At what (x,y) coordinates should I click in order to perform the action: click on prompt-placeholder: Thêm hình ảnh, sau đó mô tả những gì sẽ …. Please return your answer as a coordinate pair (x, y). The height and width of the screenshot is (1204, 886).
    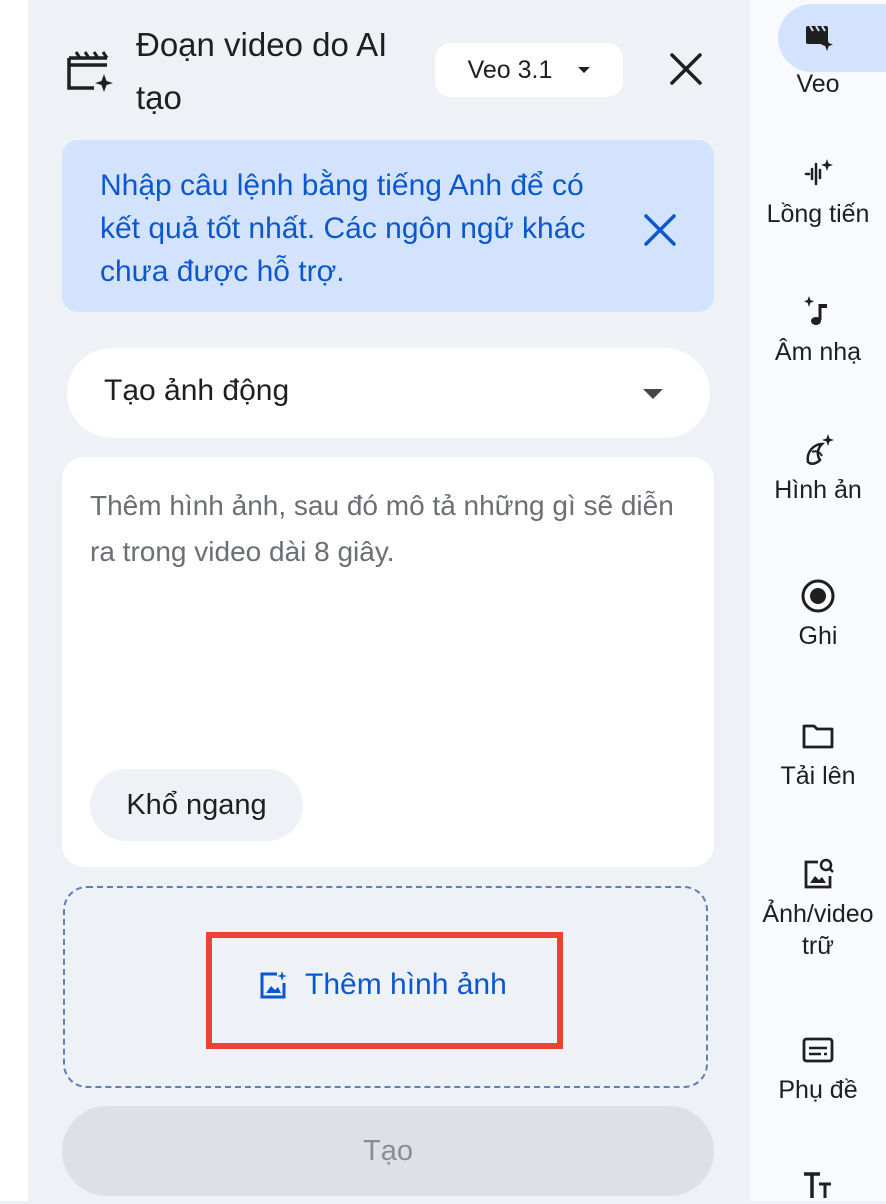
    Looking at the image, I should click on (382, 528).